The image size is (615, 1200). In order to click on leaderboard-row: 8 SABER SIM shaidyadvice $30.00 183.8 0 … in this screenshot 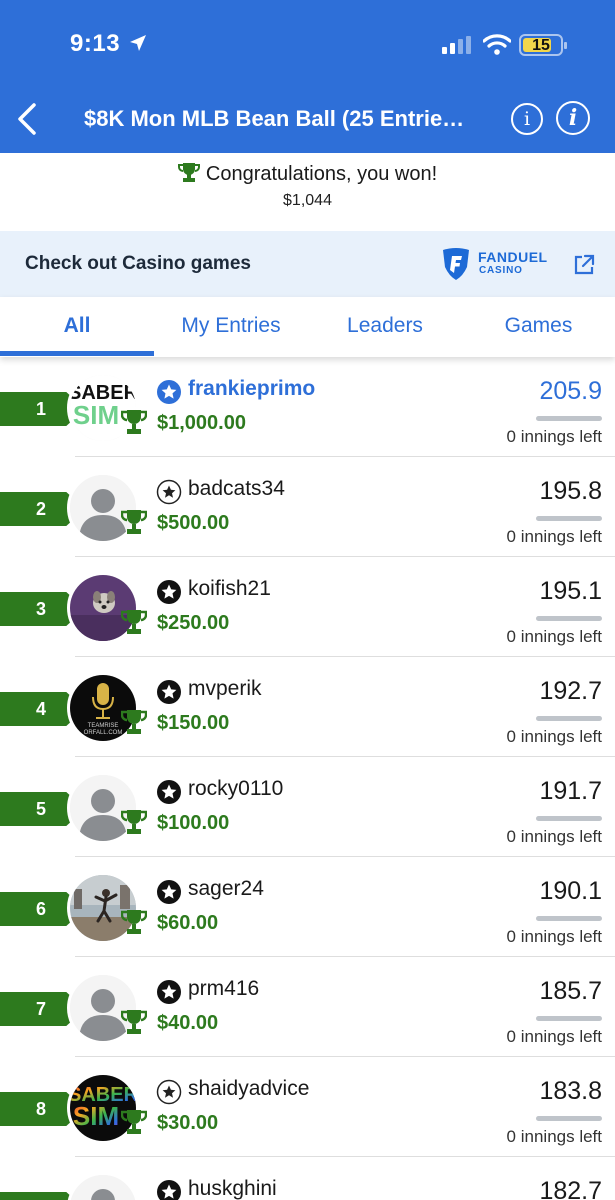, I will do `click(307, 1107)`.